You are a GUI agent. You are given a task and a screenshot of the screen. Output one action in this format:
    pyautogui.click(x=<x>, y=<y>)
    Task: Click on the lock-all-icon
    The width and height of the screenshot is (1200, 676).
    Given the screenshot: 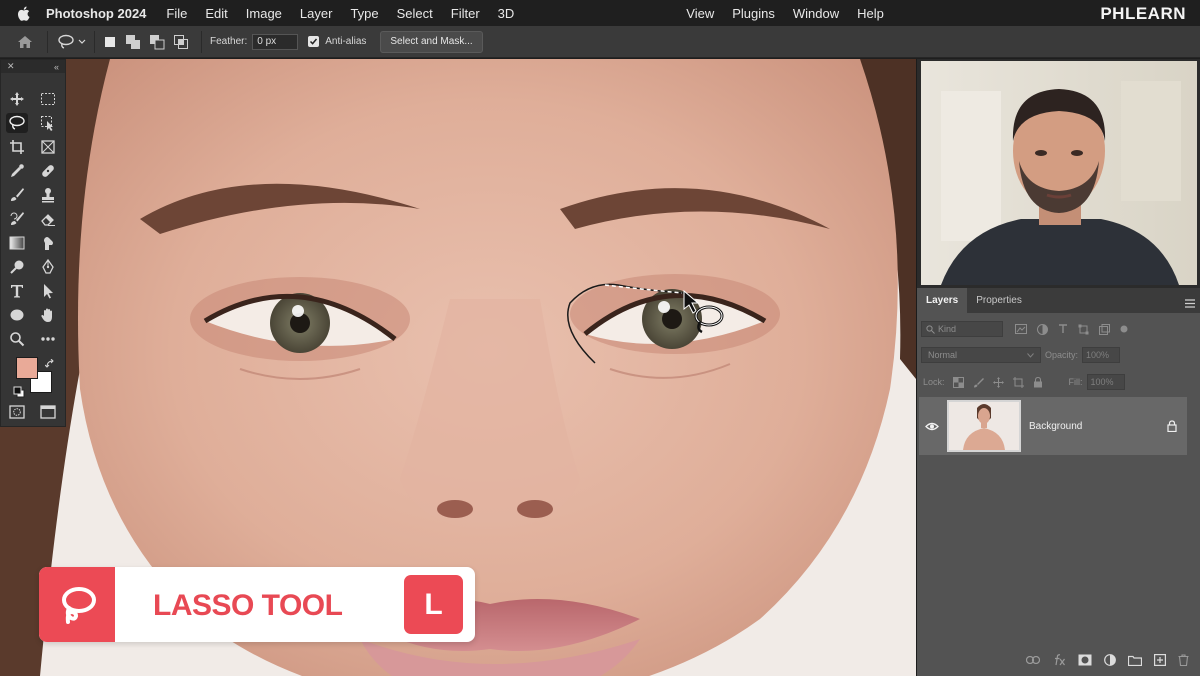 What is the action you would take?
    pyautogui.click(x=1038, y=382)
    